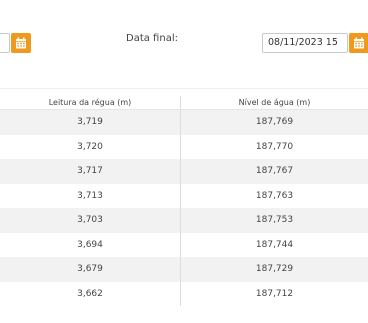 The image size is (368, 323). Describe the element at coordinates (90, 102) in the screenshot. I see `column-header-ruler-reading: Leitura da régua (m)` at that location.